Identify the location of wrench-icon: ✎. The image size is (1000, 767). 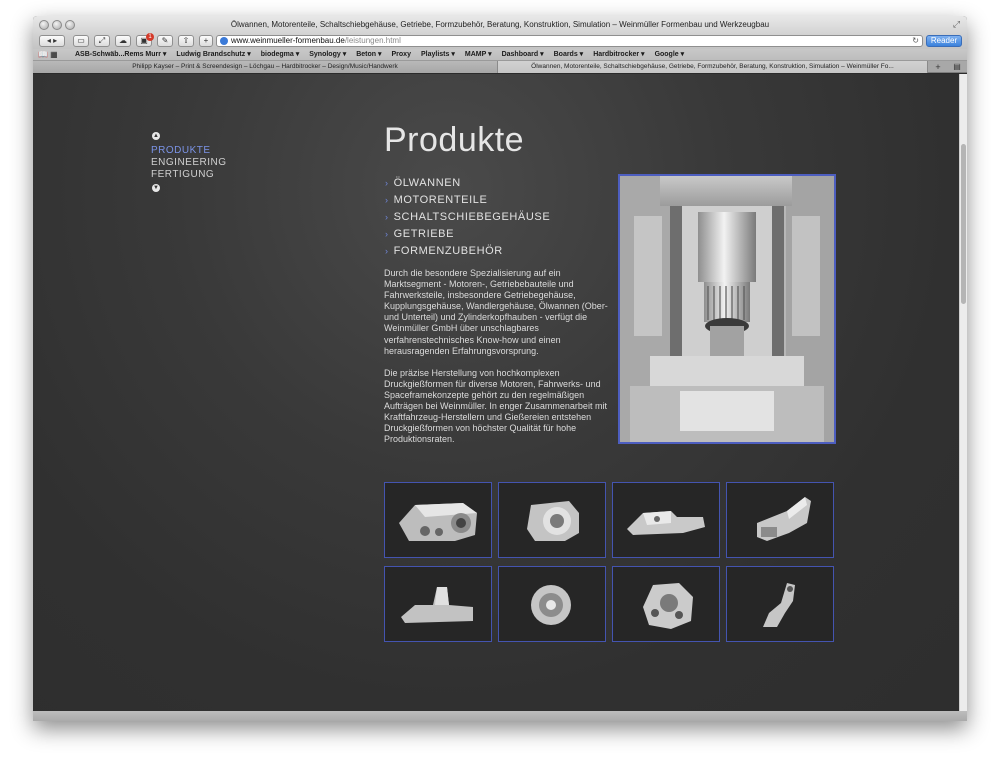
(165, 41).